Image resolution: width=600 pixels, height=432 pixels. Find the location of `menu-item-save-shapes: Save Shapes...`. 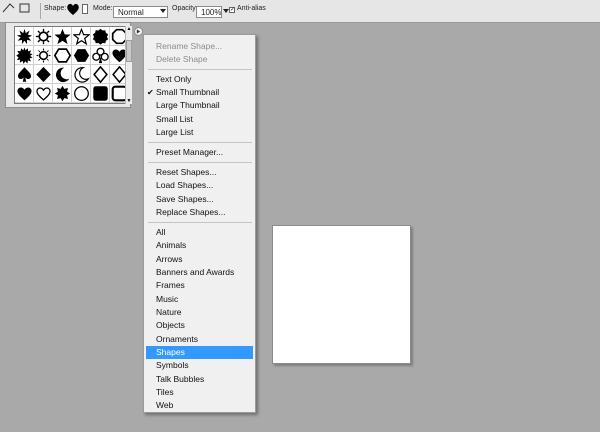

menu-item-save-shapes: Save Shapes... is located at coordinates (199, 199).